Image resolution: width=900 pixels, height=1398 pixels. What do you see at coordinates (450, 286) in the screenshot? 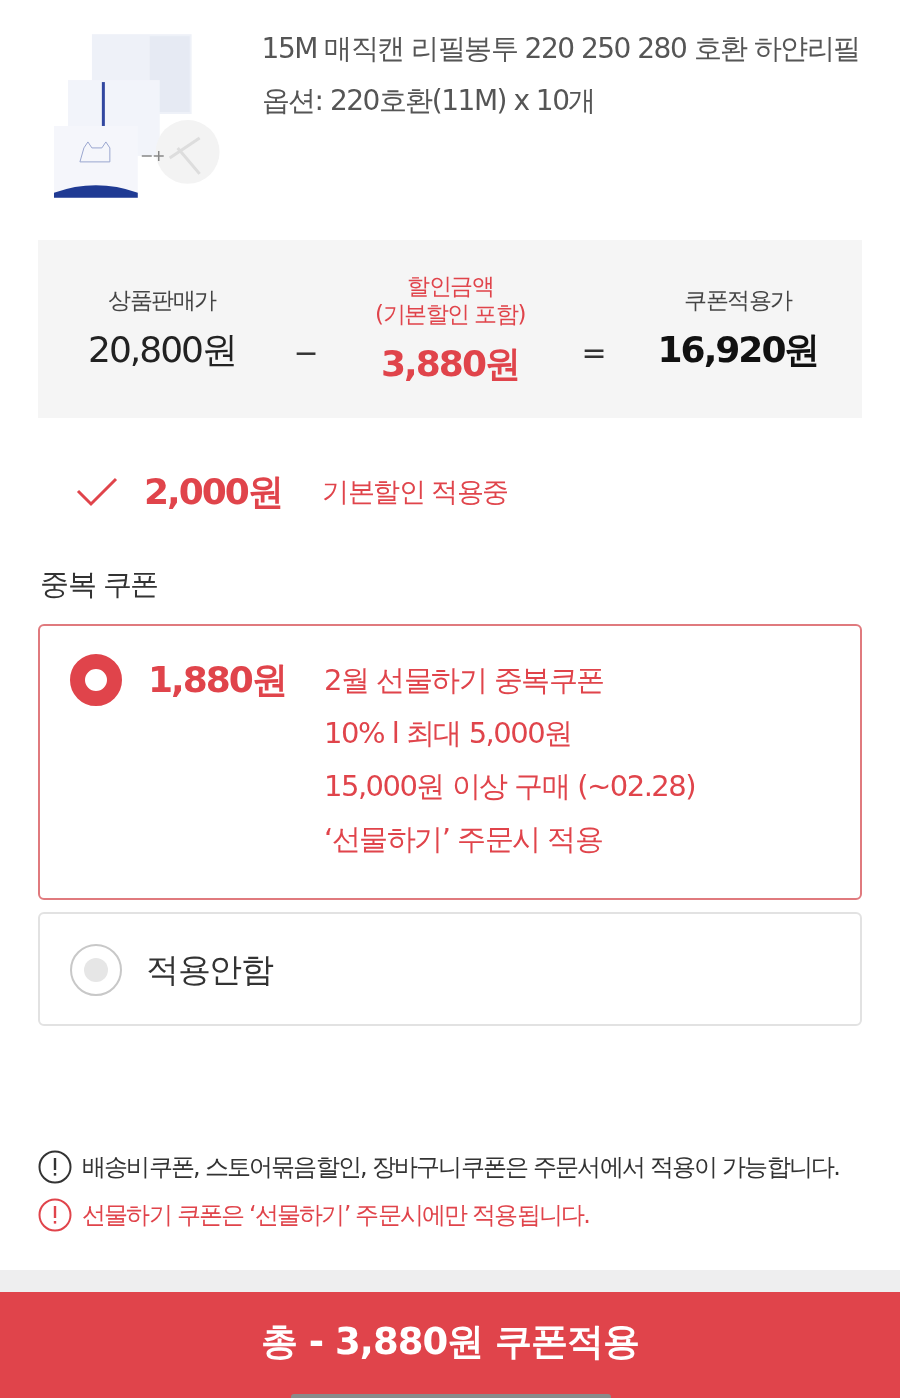
I see `summary-label: 할인금액` at bounding box center [450, 286].